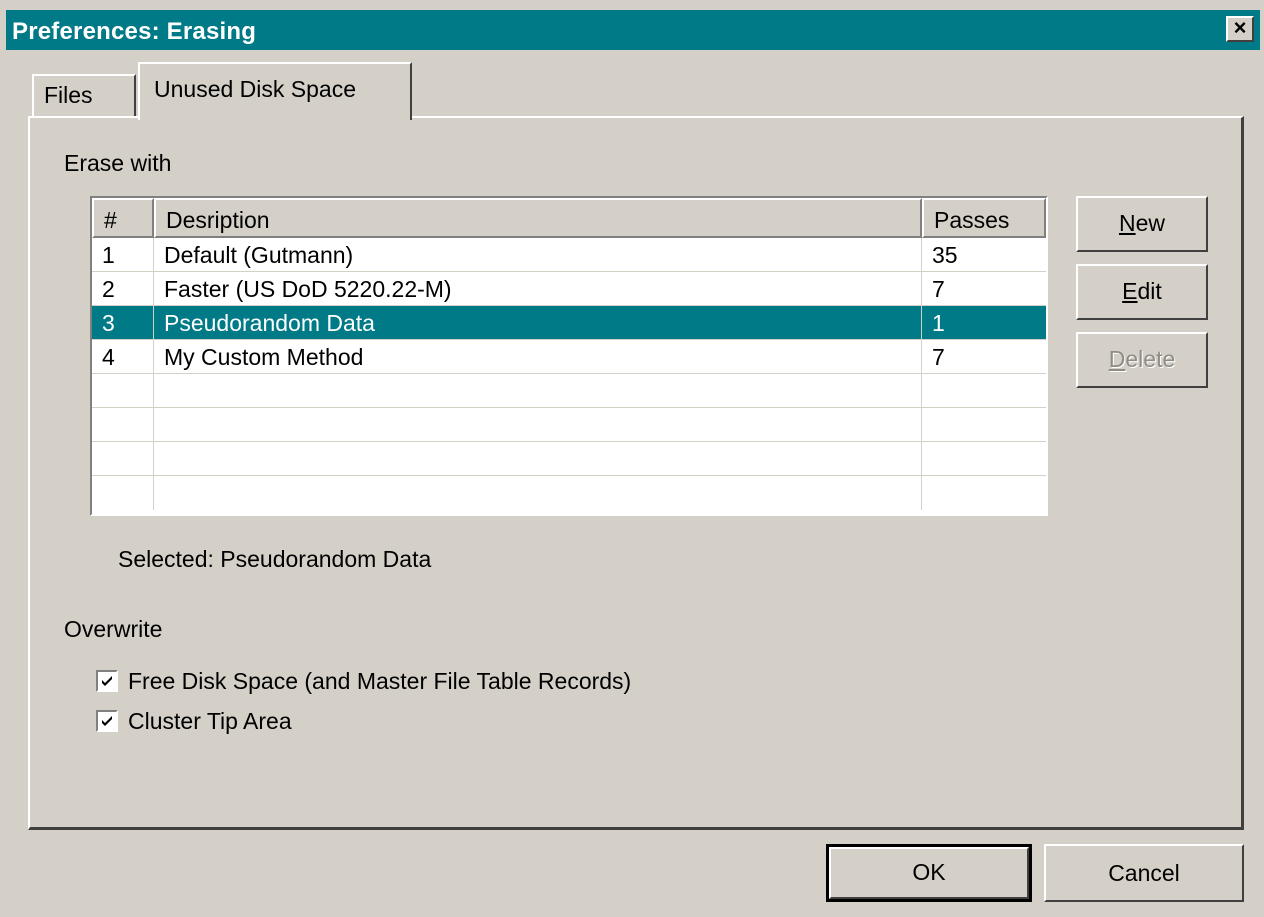  I want to click on column-header-description: Desription, so click(538, 218).